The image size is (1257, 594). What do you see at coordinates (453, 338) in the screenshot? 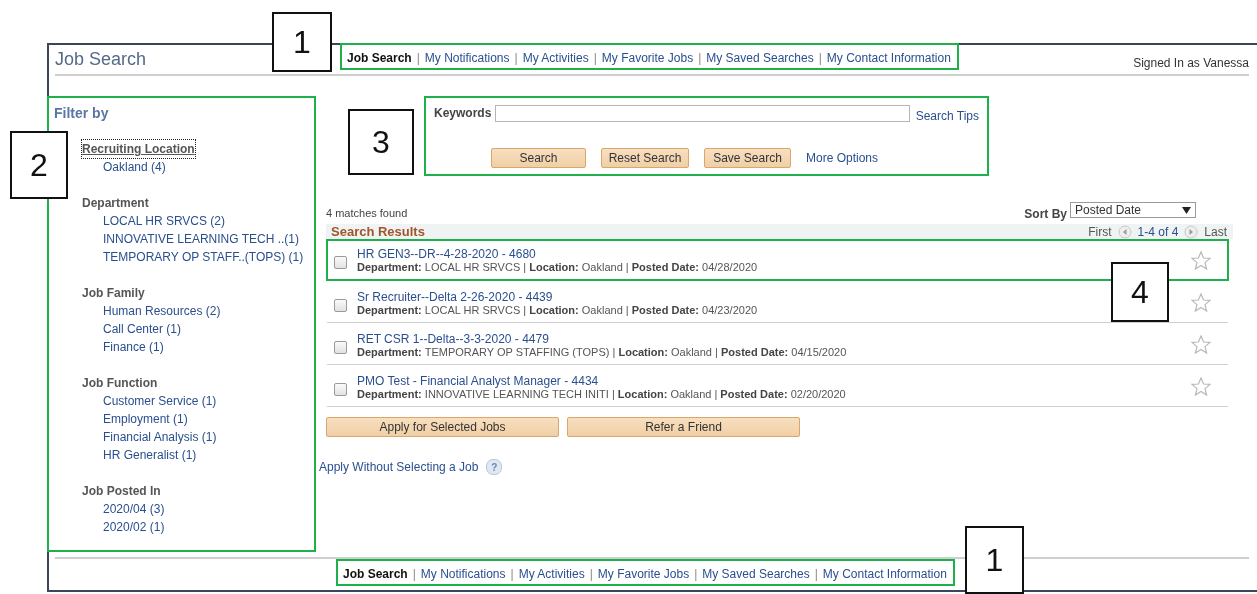
I see `job-title-link: RET CSR 1--Delta--3-3-2020 - 4479` at bounding box center [453, 338].